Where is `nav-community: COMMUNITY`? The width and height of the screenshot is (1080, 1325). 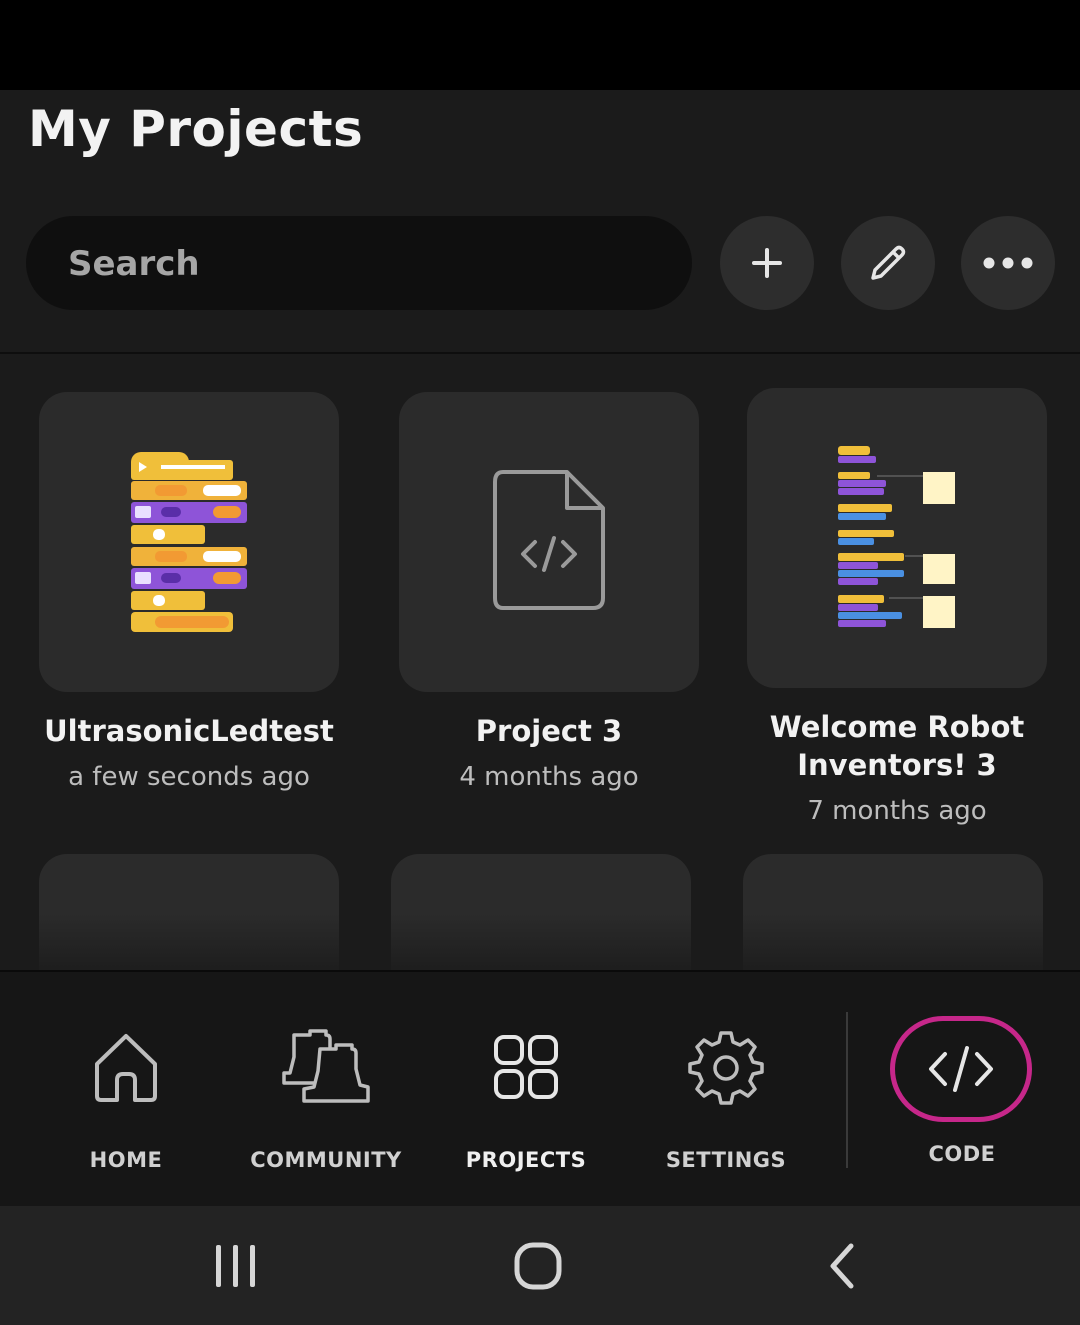 nav-community: COMMUNITY is located at coordinates (326, 1097).